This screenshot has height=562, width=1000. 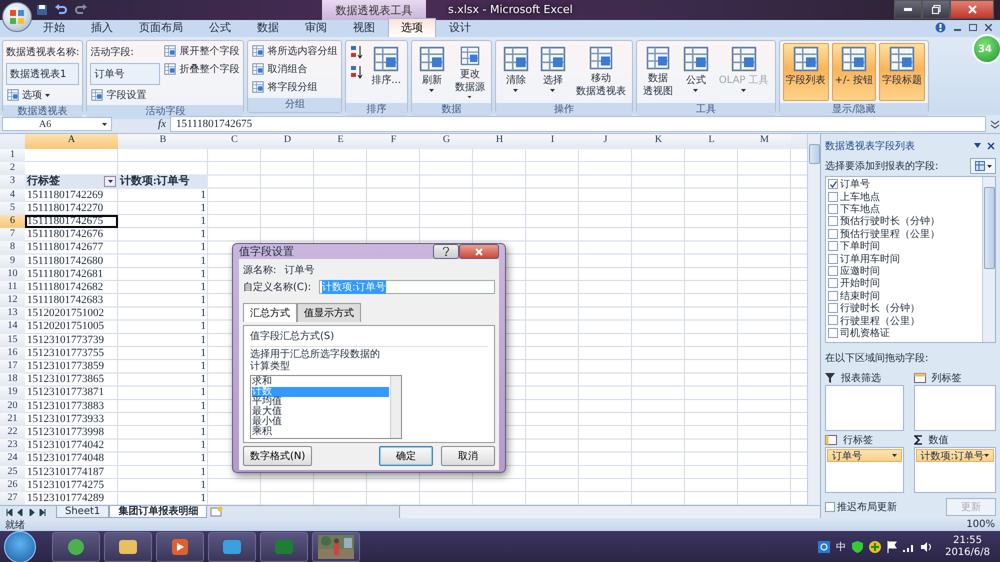 I want to click on formula-field: 15111801742675, so click(x=578, y=124).